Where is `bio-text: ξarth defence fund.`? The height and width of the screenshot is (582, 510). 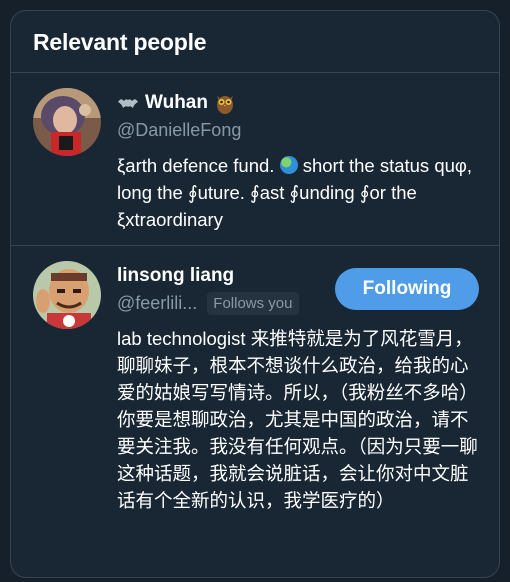 bio-text: ξarth defence fund. is located at coordinates (196, 165).